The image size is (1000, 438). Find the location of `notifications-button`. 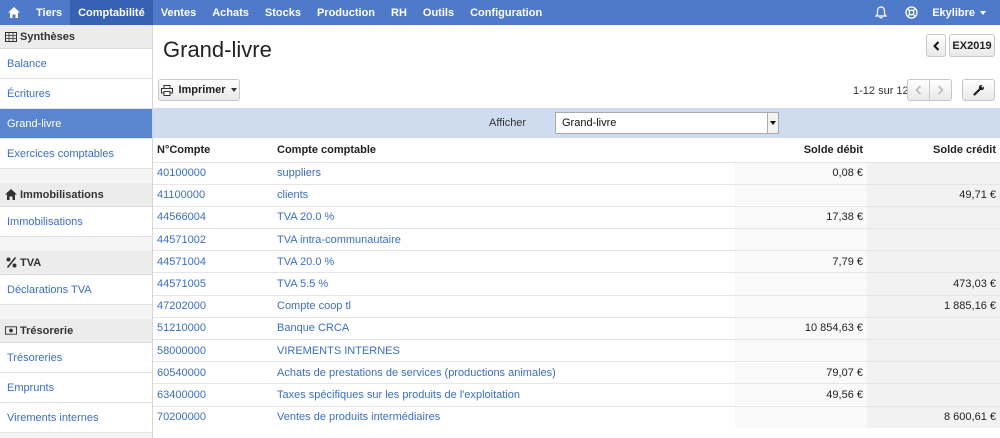

notifications-button is located at coordinates (881, 12).